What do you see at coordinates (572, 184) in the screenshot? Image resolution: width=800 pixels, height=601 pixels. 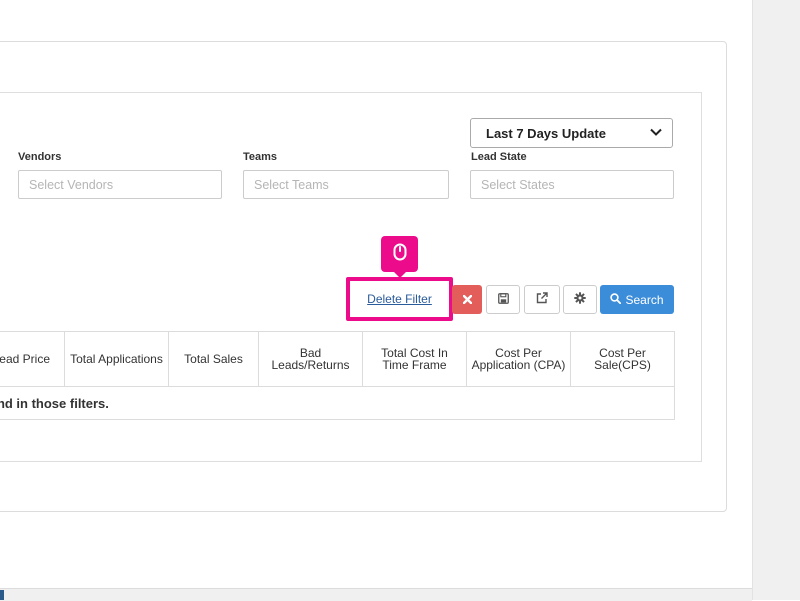 I see `lead-state-input` at bounding box center [572, 184].